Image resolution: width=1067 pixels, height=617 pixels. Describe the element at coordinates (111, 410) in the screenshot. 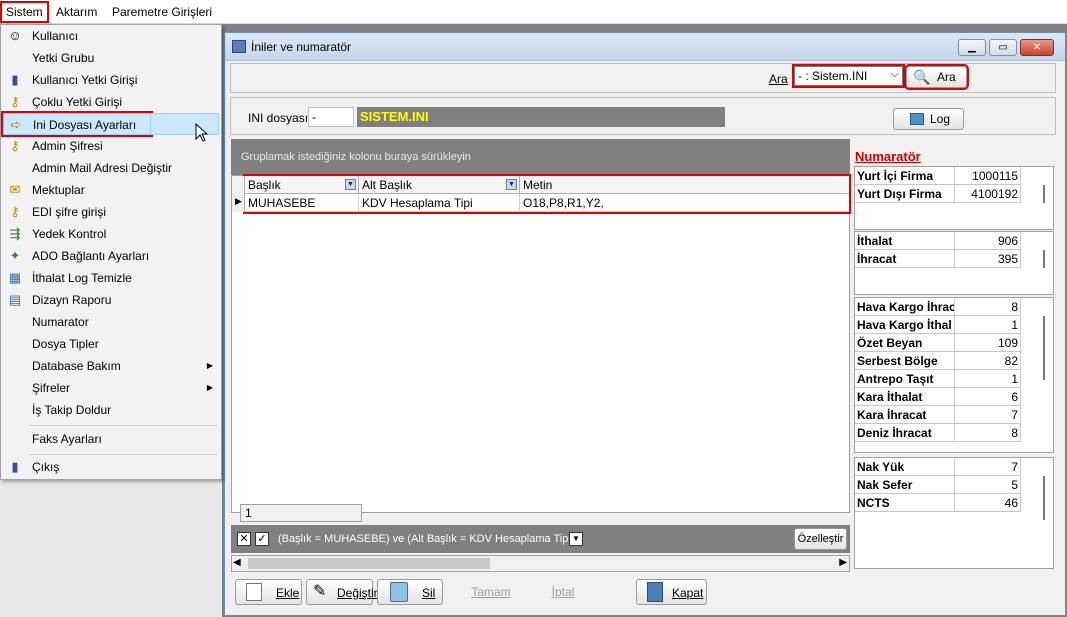

I see `menu-item-is-takip: İş Takip Doldur` at that location.